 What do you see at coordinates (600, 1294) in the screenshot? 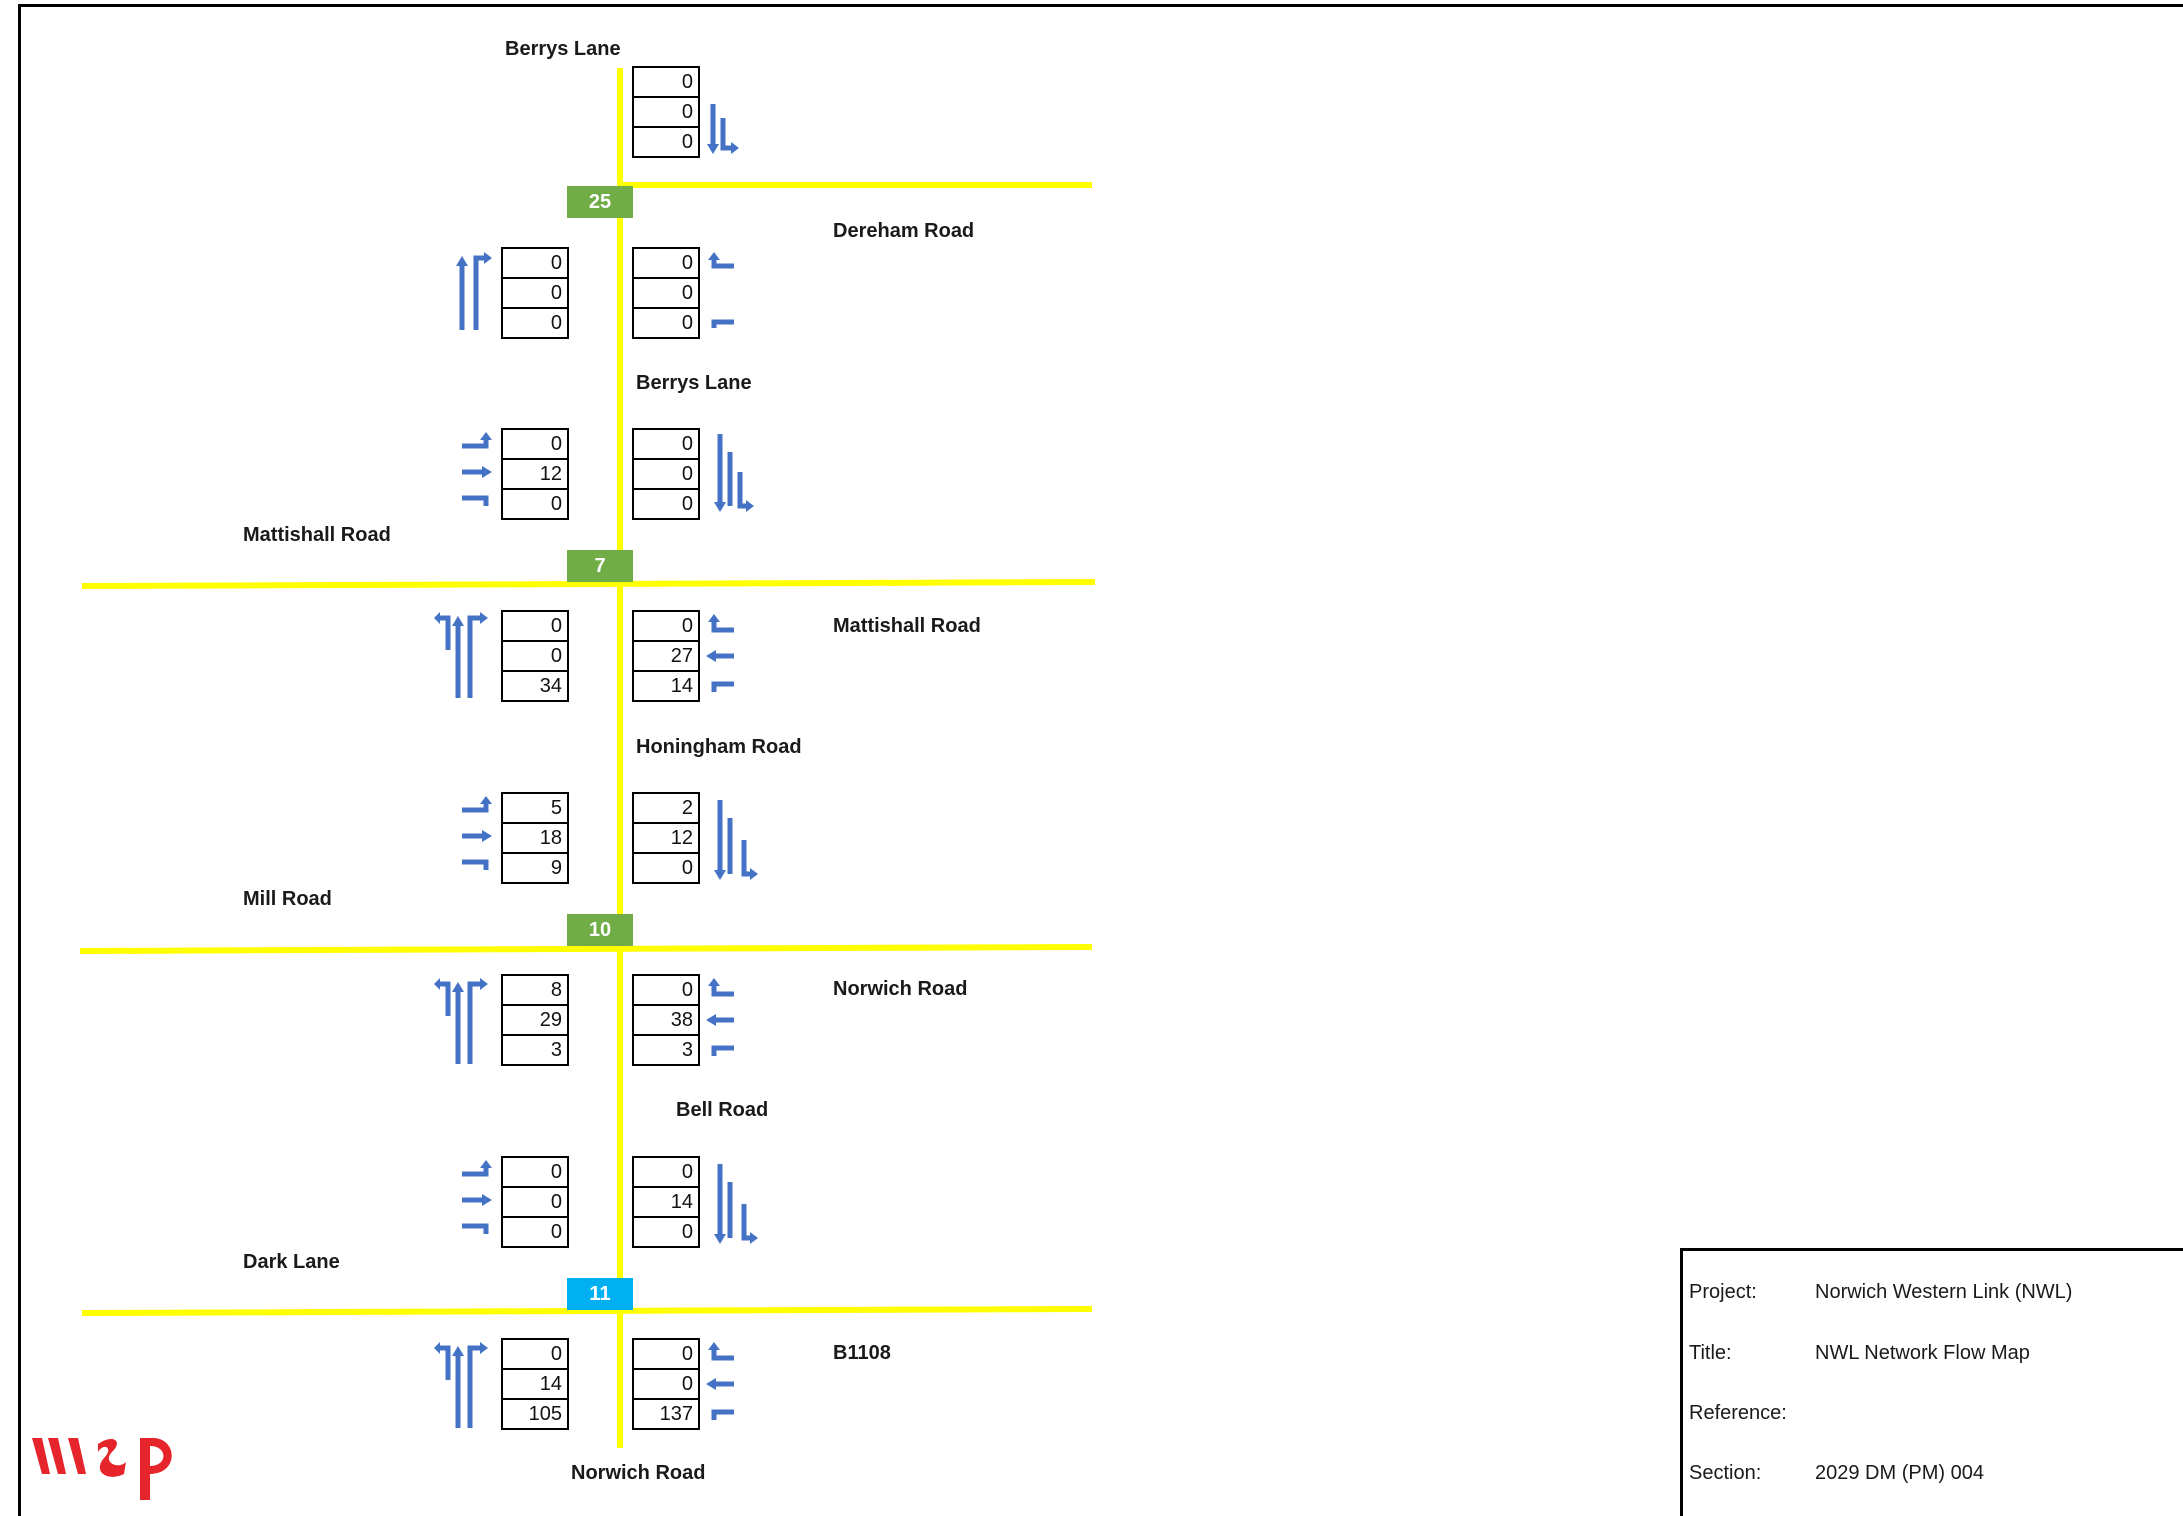
I see `junction-badge: 11` at bounding box center [600, 1294].